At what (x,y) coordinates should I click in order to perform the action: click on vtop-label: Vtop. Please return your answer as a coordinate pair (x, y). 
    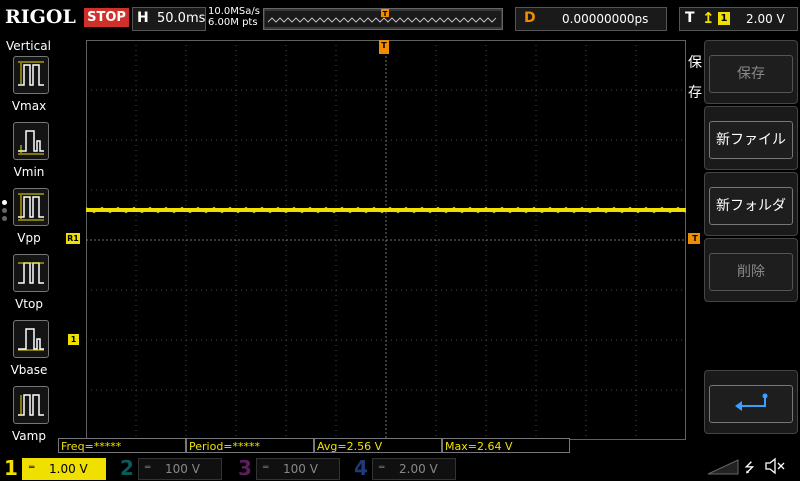
    Looking at the image, I should click on (29, 304).